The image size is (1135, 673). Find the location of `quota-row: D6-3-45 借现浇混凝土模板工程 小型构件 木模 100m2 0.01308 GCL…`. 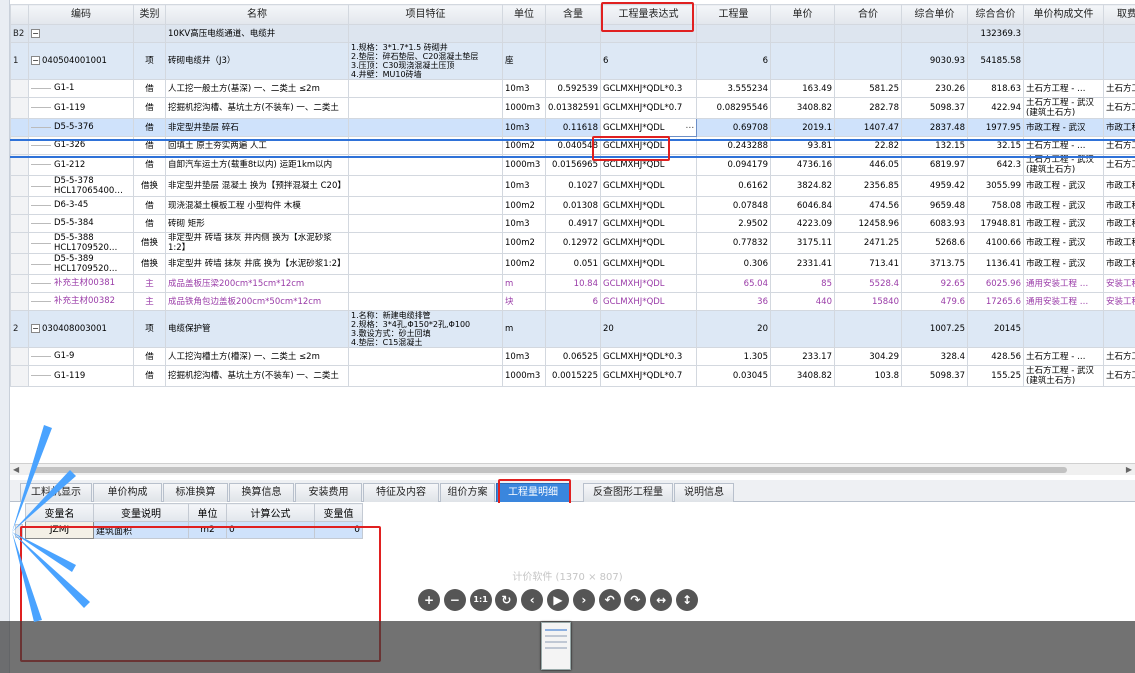

quota-row: D6-3-45 借现浇混凝土模板工程 小型构件 木模 100m2 0.01308 GCL… is located at coordinates (572, 205).